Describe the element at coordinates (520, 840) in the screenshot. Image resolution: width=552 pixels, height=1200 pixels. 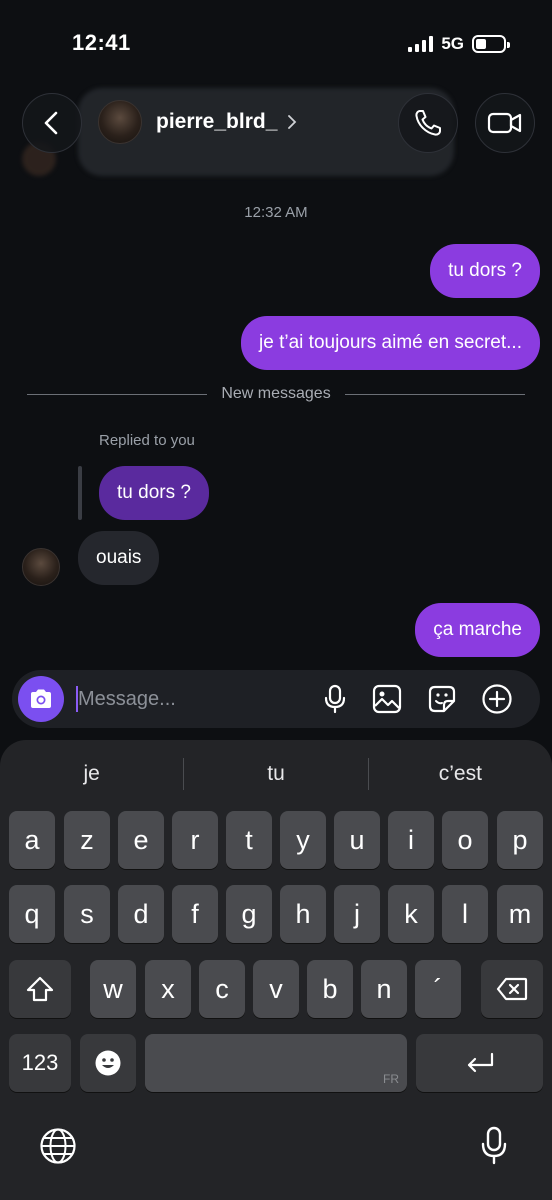
I see `key: p` at that location.